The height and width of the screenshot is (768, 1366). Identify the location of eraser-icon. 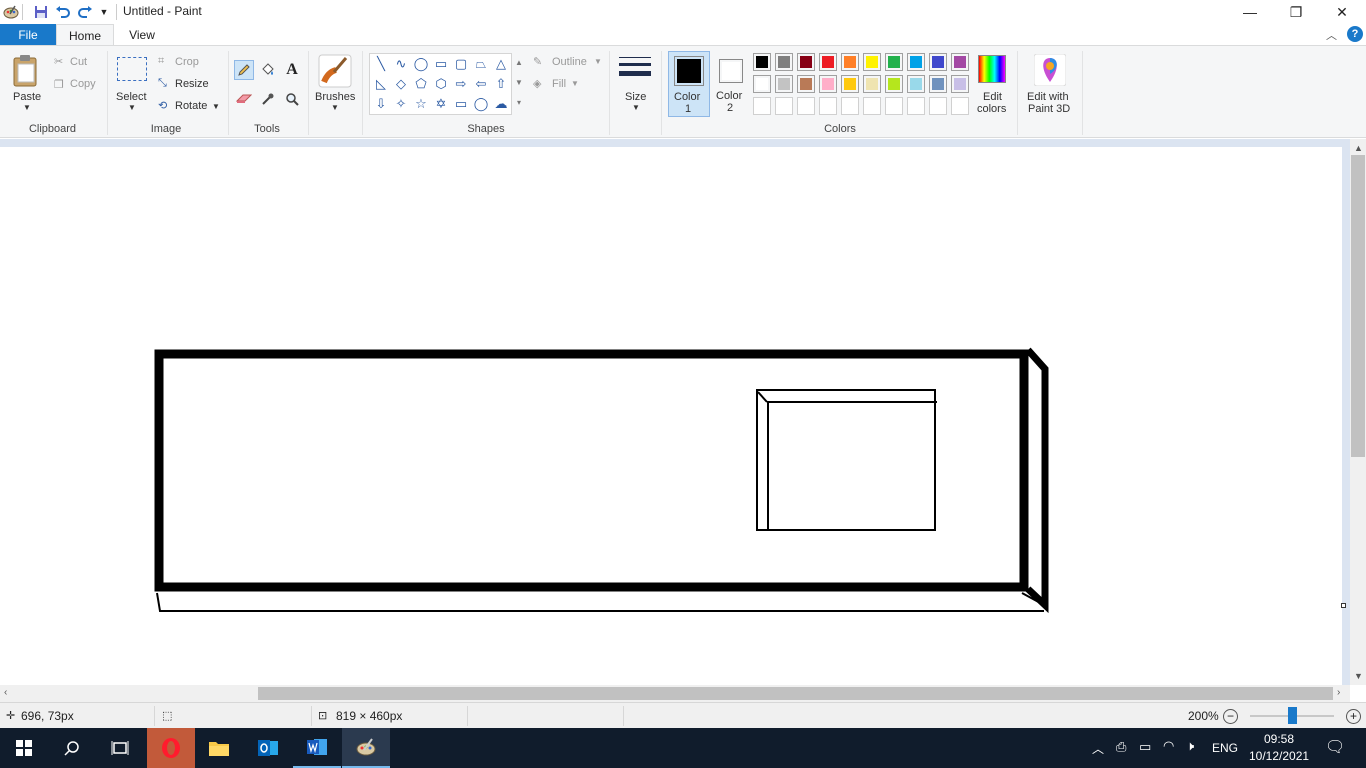
(244, 99).